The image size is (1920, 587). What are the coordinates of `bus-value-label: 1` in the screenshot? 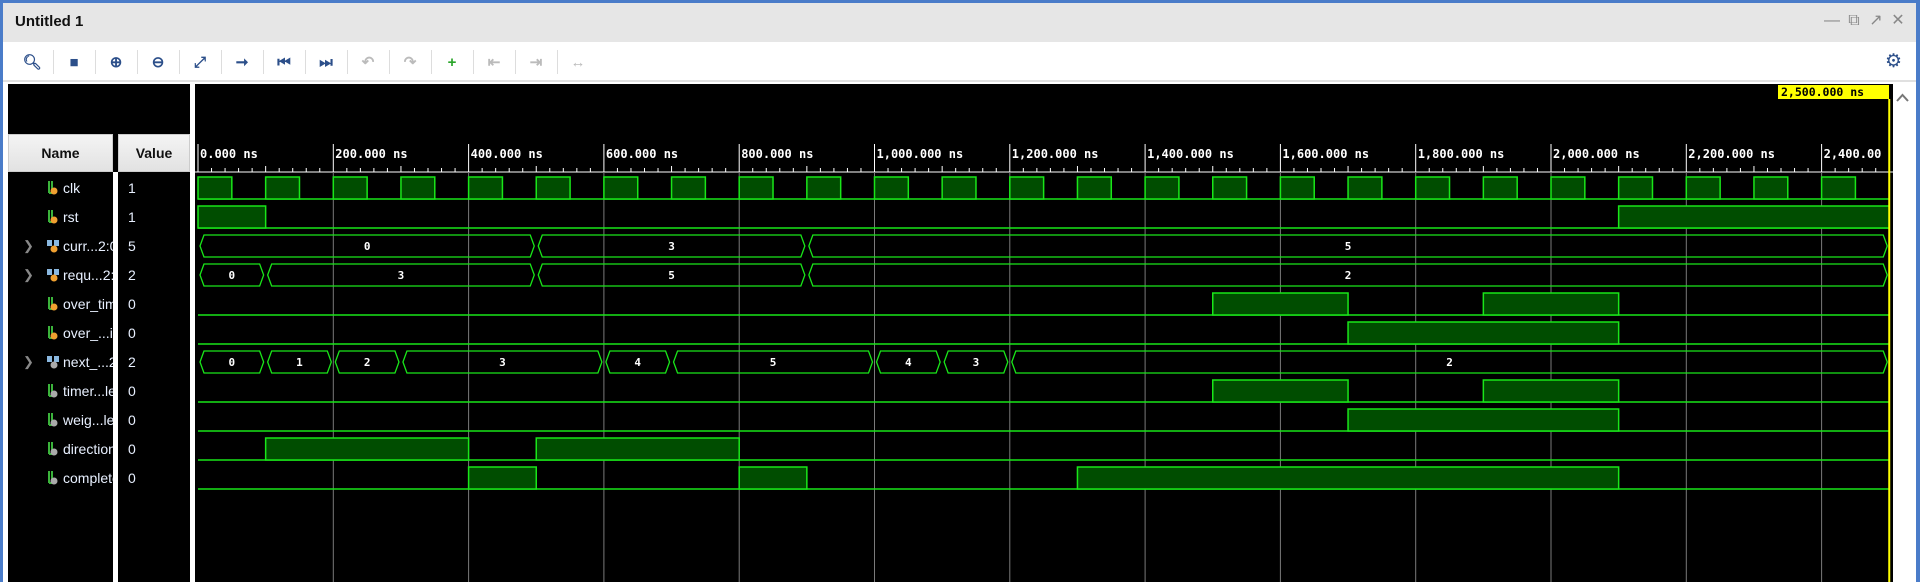 It's located at (299, 362).